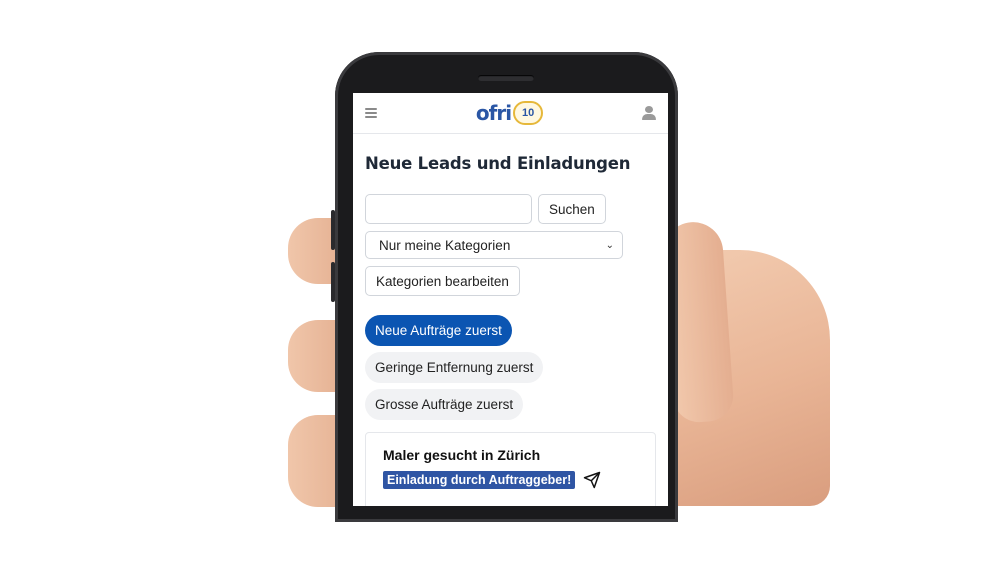 The image size is (1000, 563). Describe the element at coordinates (648, 113) in the screenshot. I see `user-icon` at that location.